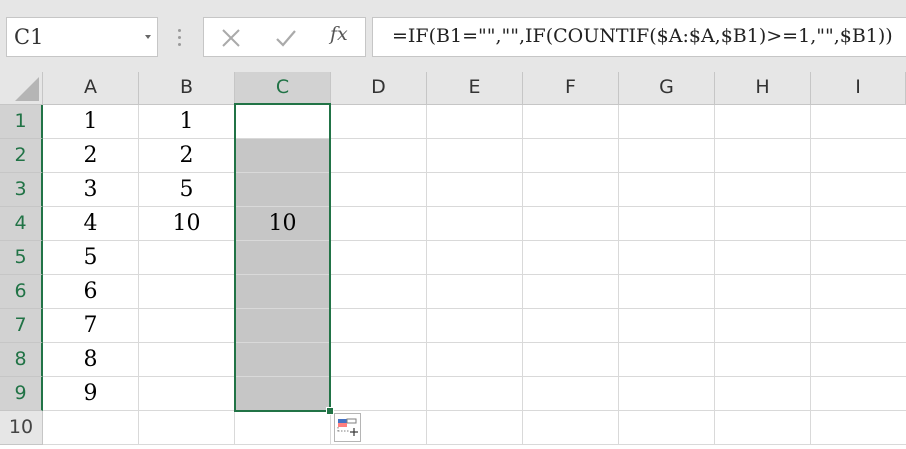  I want to click on cell-b4: 10, so click(187, 224).